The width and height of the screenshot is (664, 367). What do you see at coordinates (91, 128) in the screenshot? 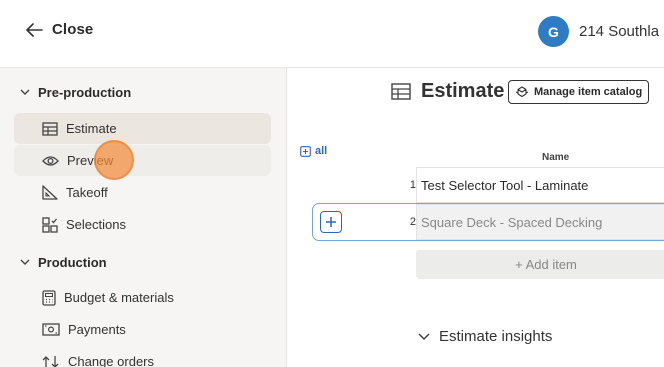
I see `sidebar-item-label: Estimate` at bounding box center [91, 128].